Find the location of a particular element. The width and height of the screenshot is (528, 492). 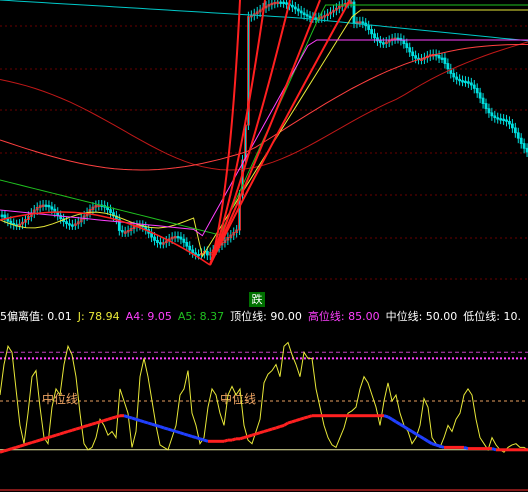

mid-line-annotation: 中位线 is located at coordinates (238, 398).